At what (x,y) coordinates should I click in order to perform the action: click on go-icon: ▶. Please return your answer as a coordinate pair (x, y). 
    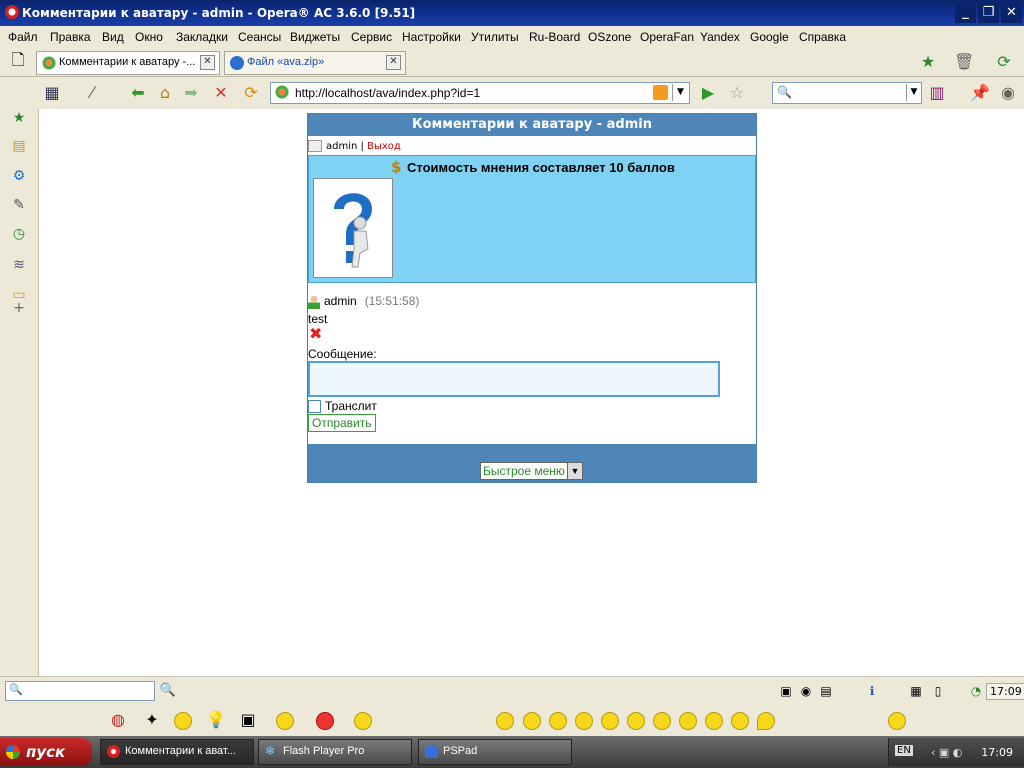
    Looking at the image, I should click on (708, 93).